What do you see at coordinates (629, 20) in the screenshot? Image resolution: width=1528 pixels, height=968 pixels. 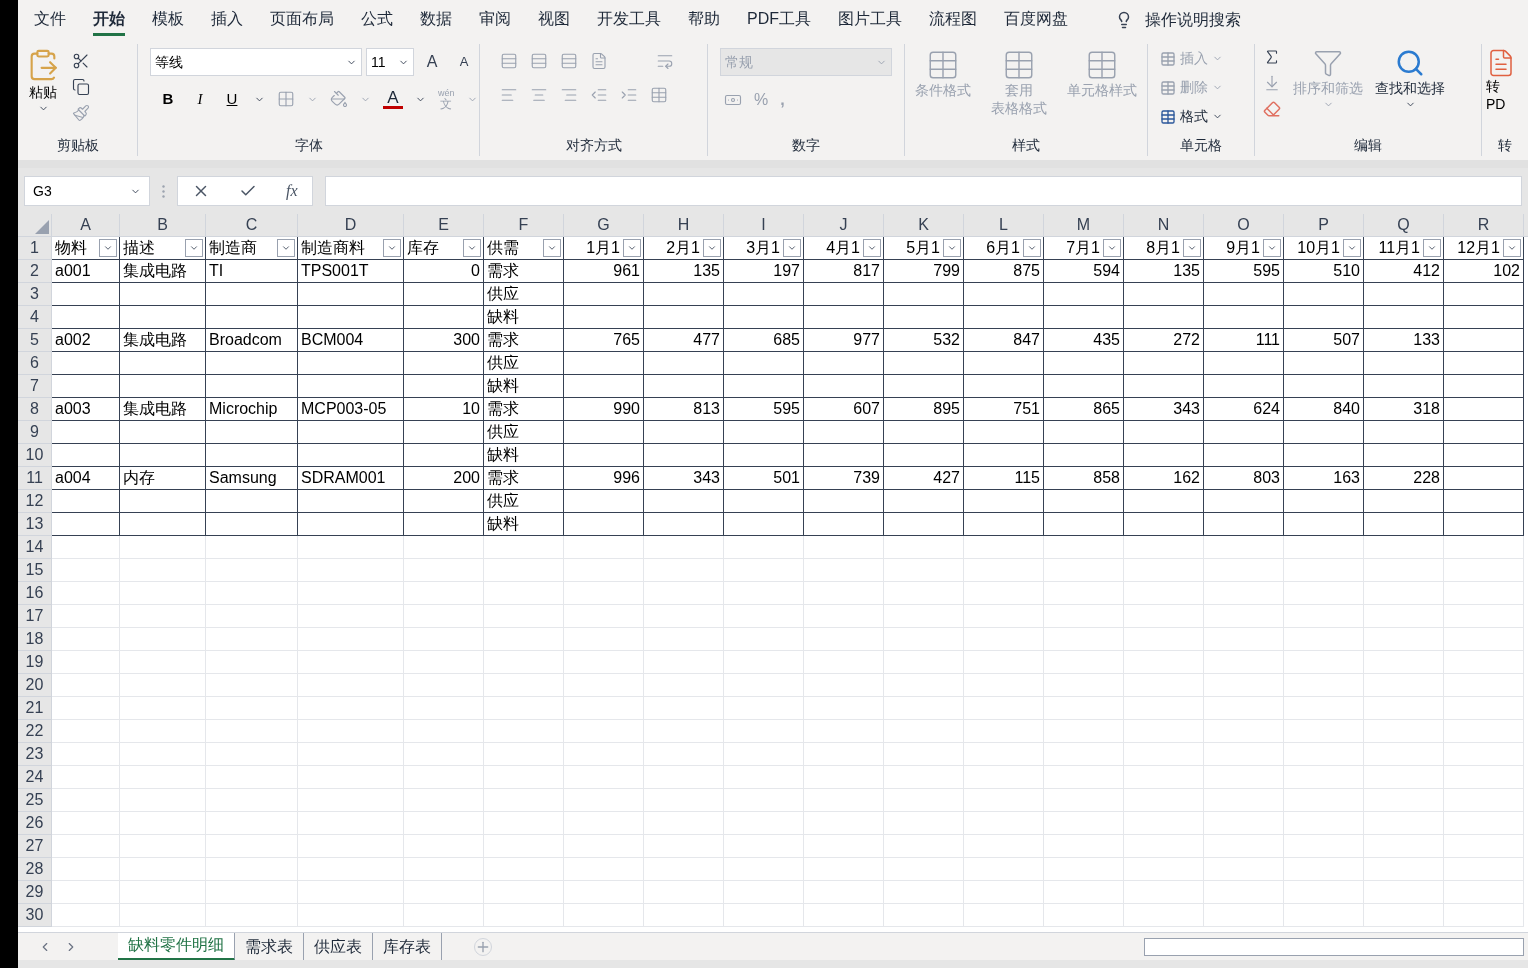 I see `ribbon-tab: 开发工具` at bounding box center [629, 20].